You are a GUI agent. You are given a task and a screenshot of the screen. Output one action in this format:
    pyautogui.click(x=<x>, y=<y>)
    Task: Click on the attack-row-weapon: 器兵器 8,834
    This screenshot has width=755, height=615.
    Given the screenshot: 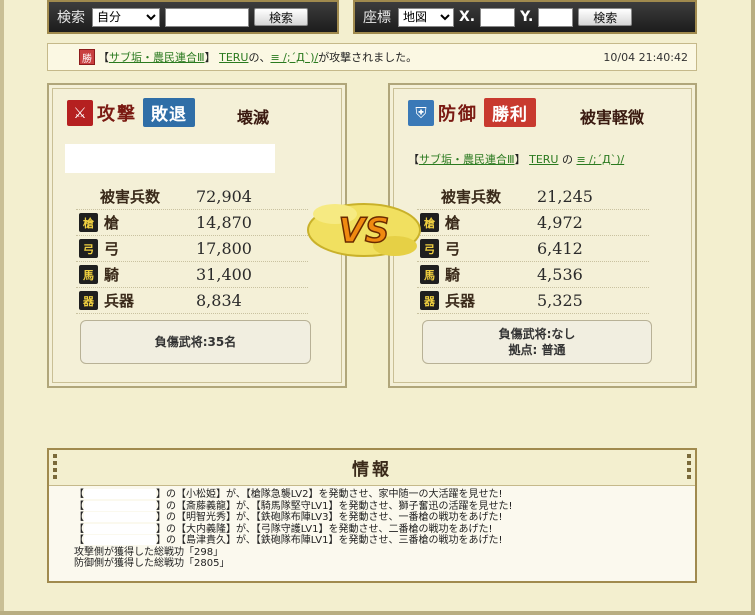 What is the action you would take?
    pyautogui.click(x=192, y=301)
    